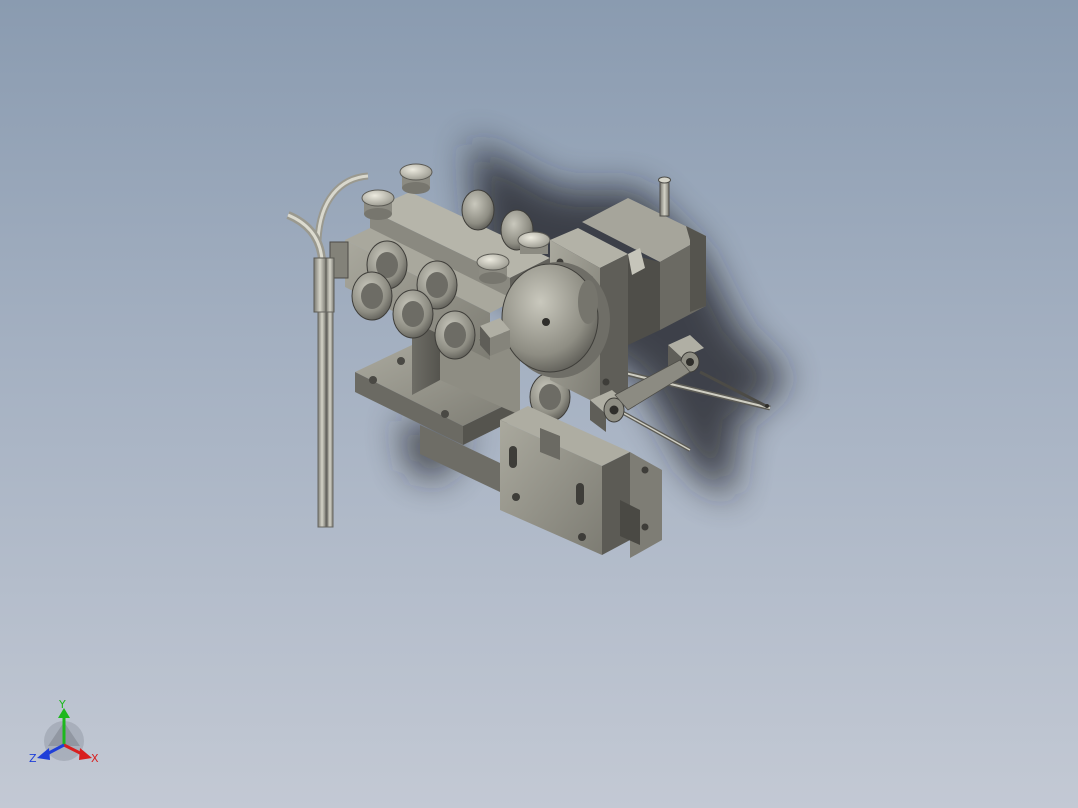 This screenshot has height=808, width=1078. What do you see at coordinates (64, 731) in the screenshot?
I see `coordinate-triad: Y X Z` at bounding box center [64, 731].